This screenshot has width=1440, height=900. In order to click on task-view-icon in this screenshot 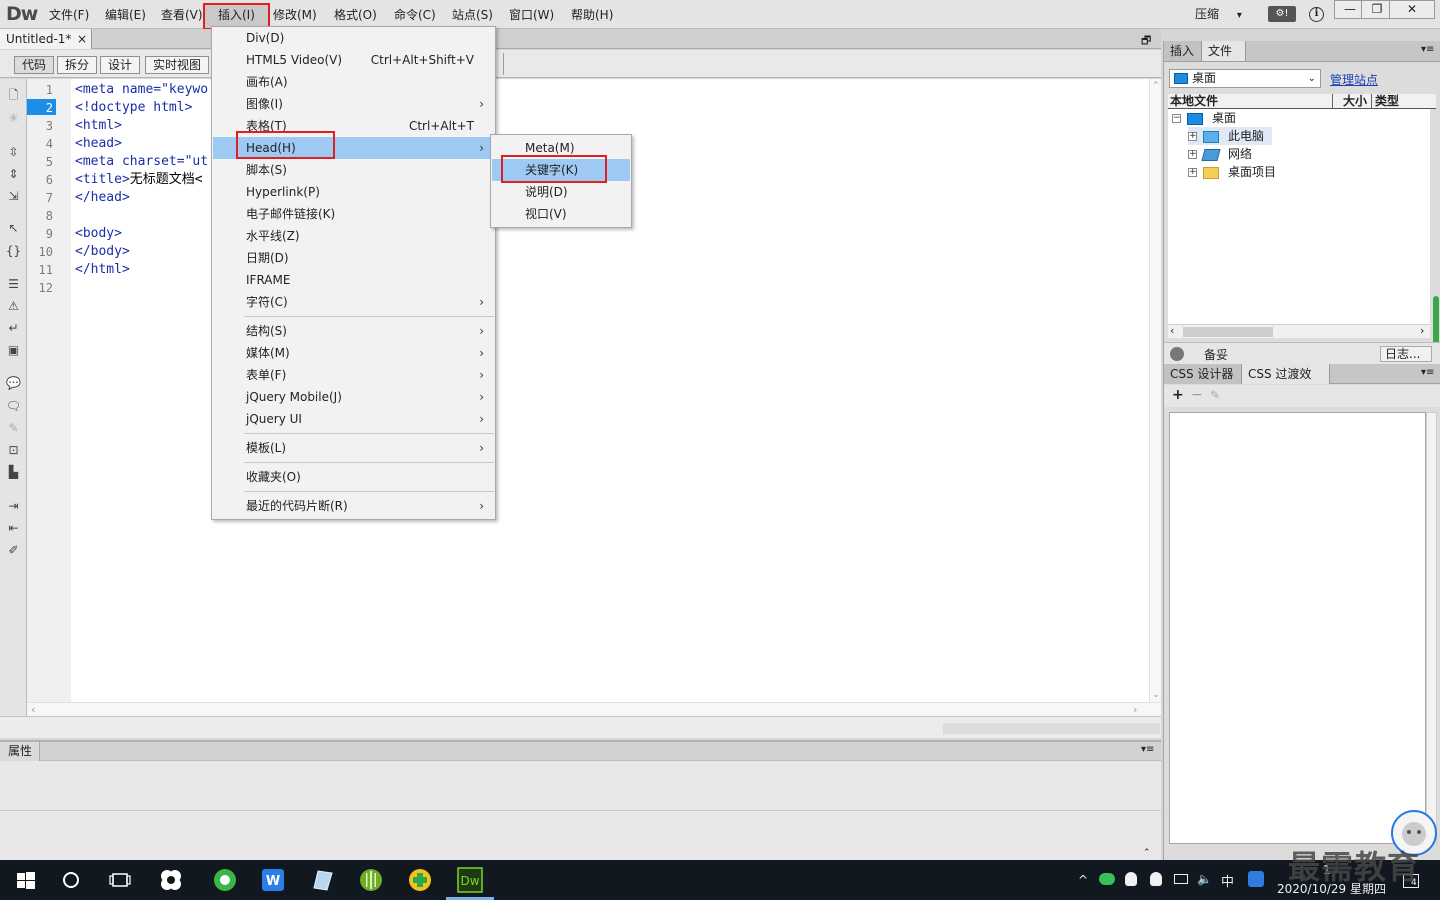, I will do `click(120, 880)`.